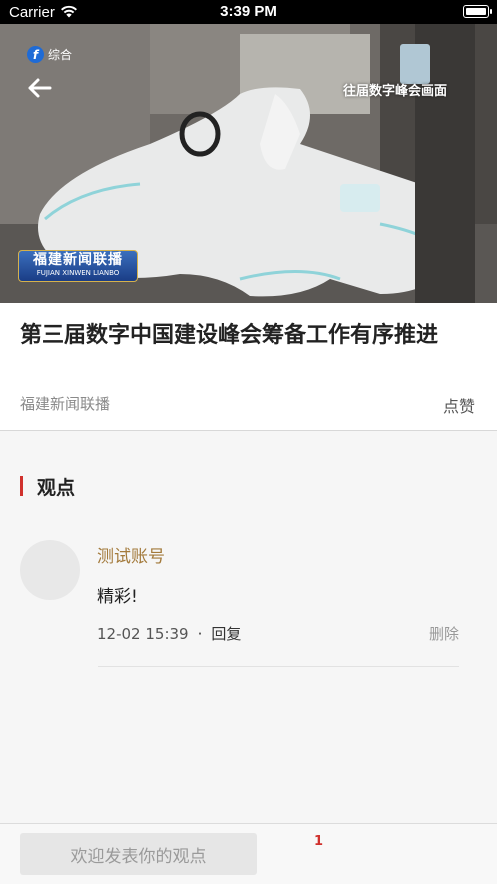 Image resolution: width=497 pixels, height=884 pixels. Describe the element at coordinates (78, 260) in the screenshot. I see `news-logo-chinese: 福建新闻联播` at that location.